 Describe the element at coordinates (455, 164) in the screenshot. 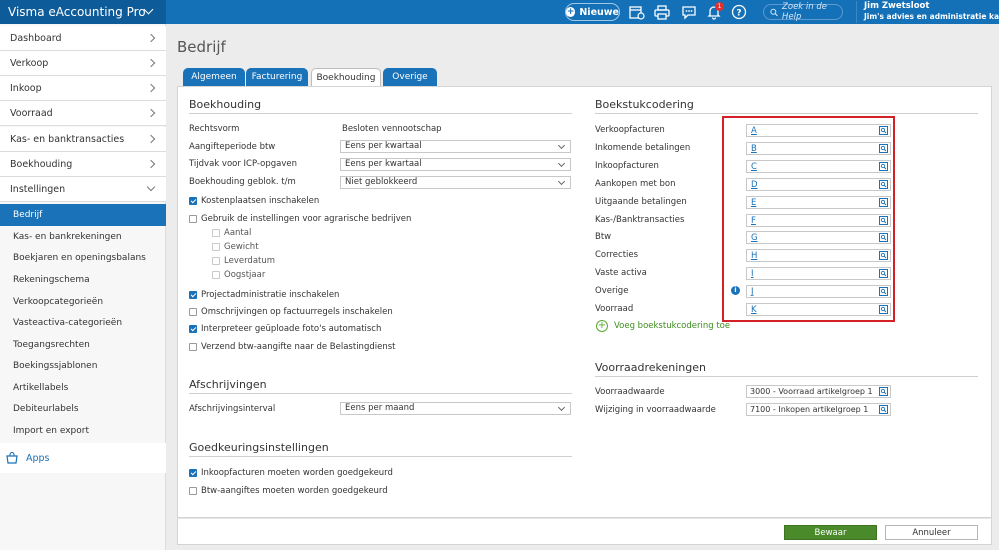

I see `icp-select: Eens per kwartaal` at that location.